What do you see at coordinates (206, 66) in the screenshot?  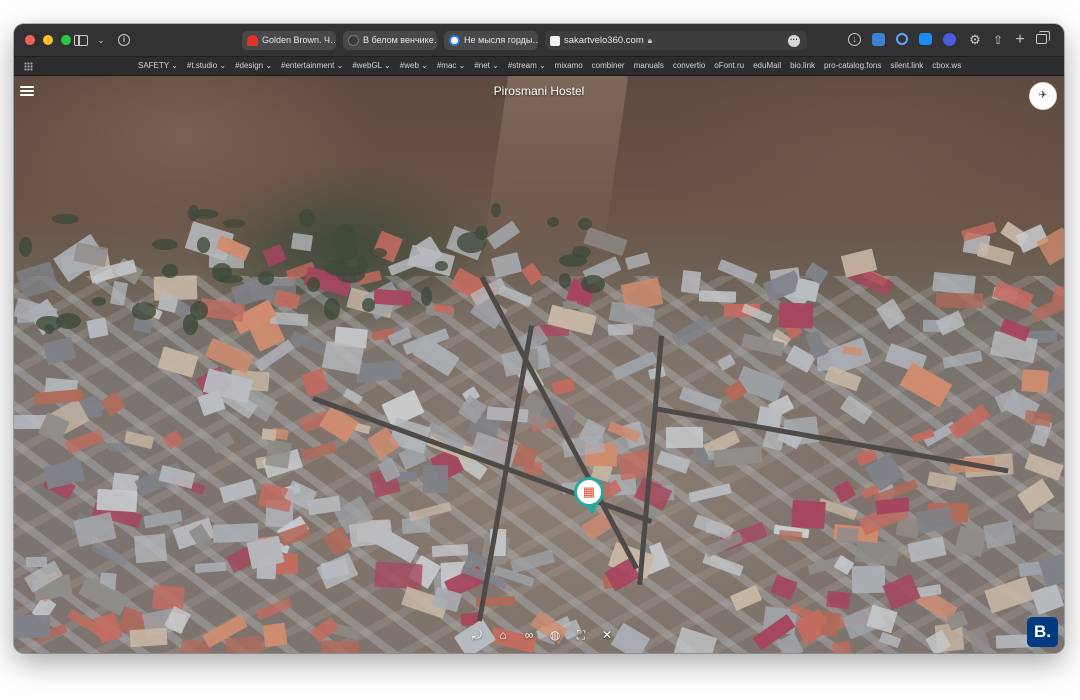 I see `bookmark-item: #t.studio ⌄` at bounding box center [206, 66].